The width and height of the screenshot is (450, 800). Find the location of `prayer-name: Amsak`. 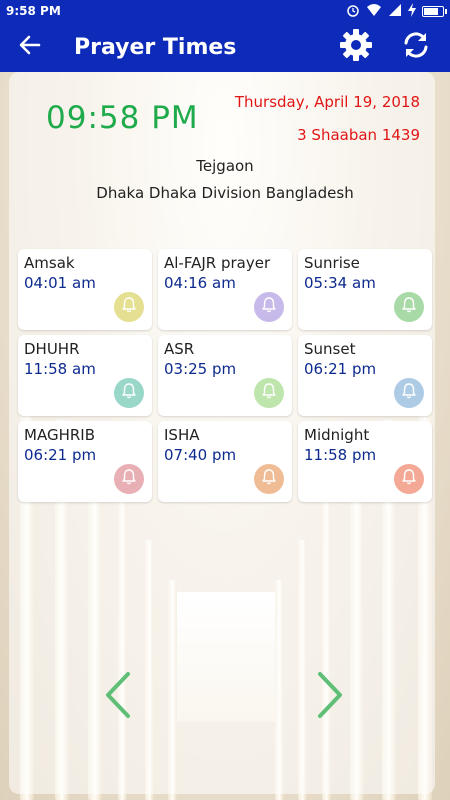

prayer-name: Amsak is located at coordinates (49, 263).